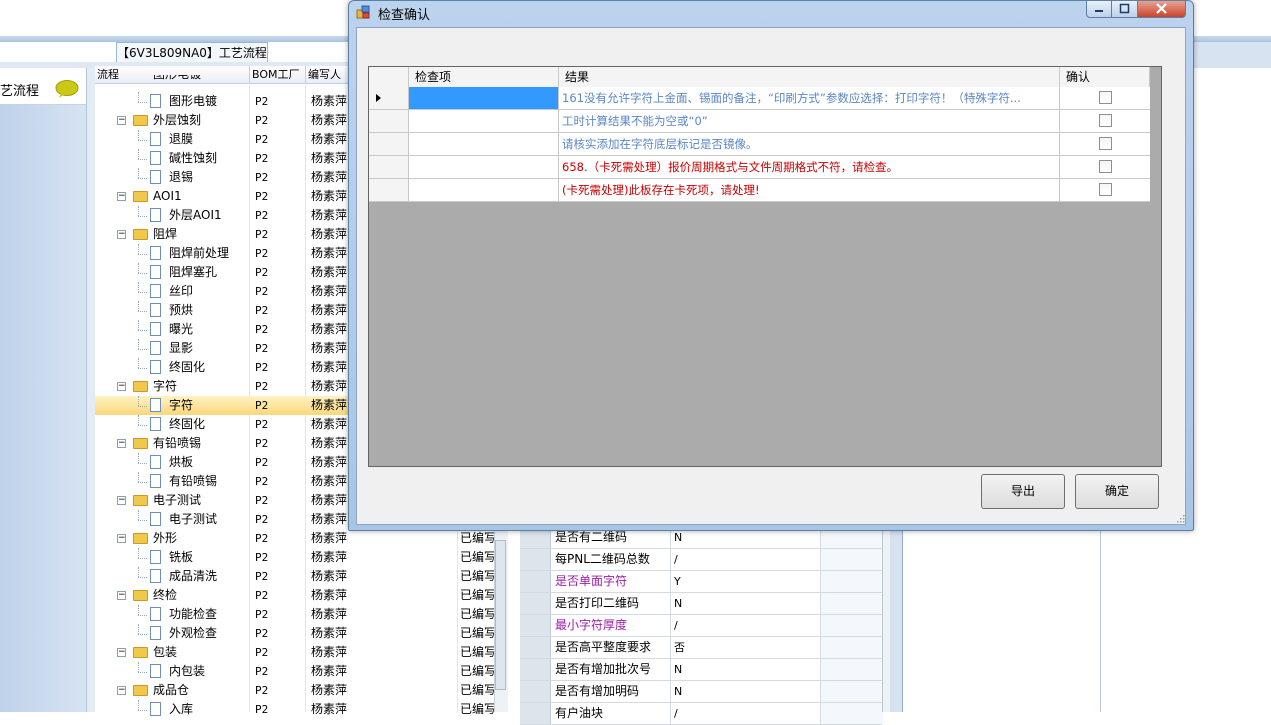 The width and height of the screenshot is (1271, 725). I want to click on grid-row: (卡死需处理)此板存在卡死项，请处理!, so click(759, 190).